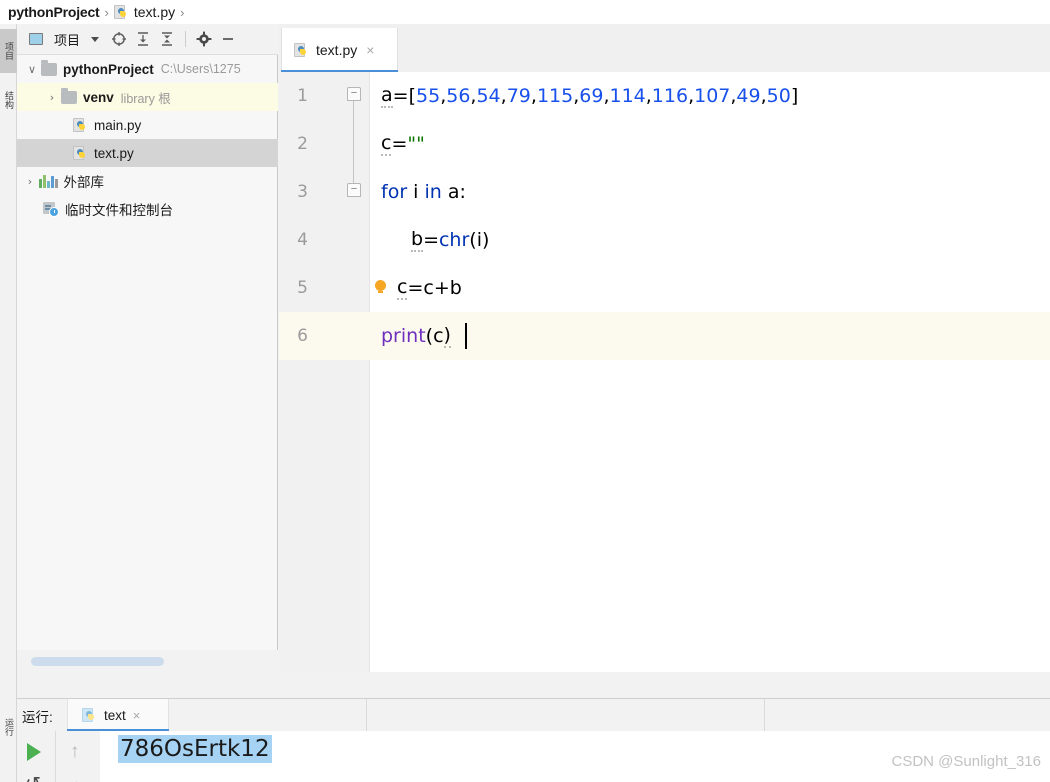 Image resolution: width=1050 pixels, height=782 pixels. Describe the element at coordinates (95, 39) in the screenshot. I see `chevron-down-icon` at that location.